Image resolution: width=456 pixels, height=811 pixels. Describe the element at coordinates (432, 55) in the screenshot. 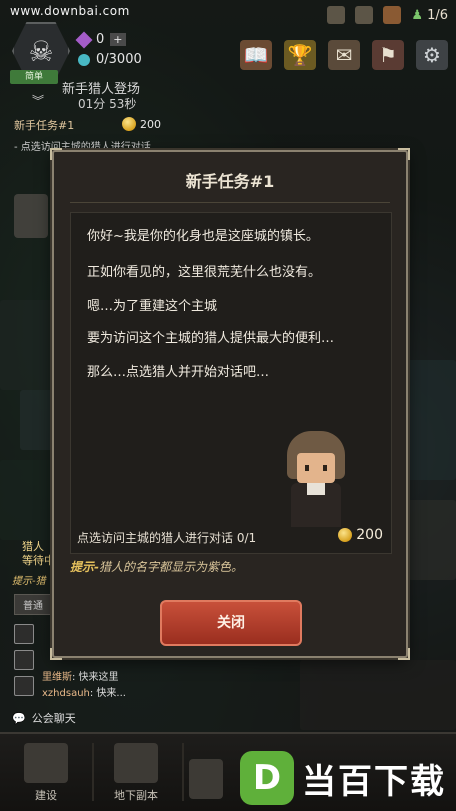

I see `gear-icon: ⚙` at that location.